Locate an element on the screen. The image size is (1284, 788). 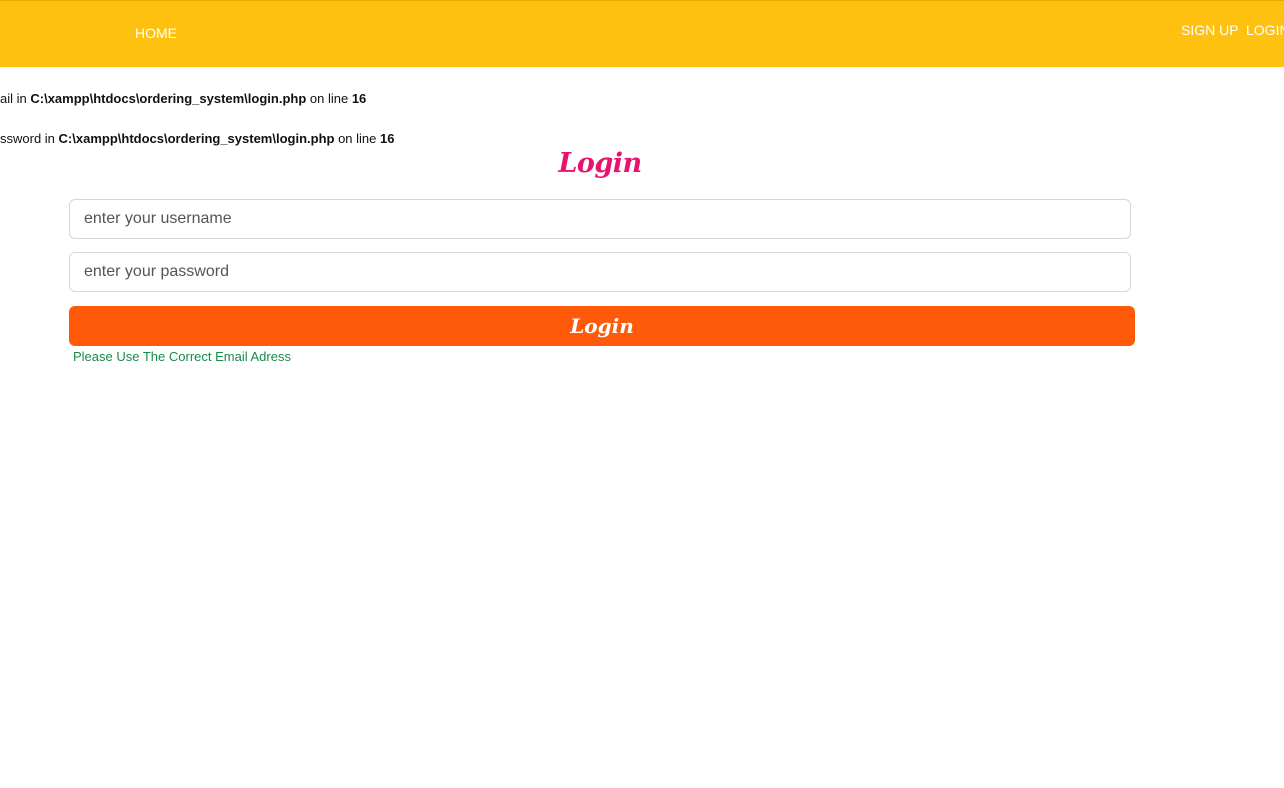
nav-login-link: LOGIN is located at coordinates (1265, 30).